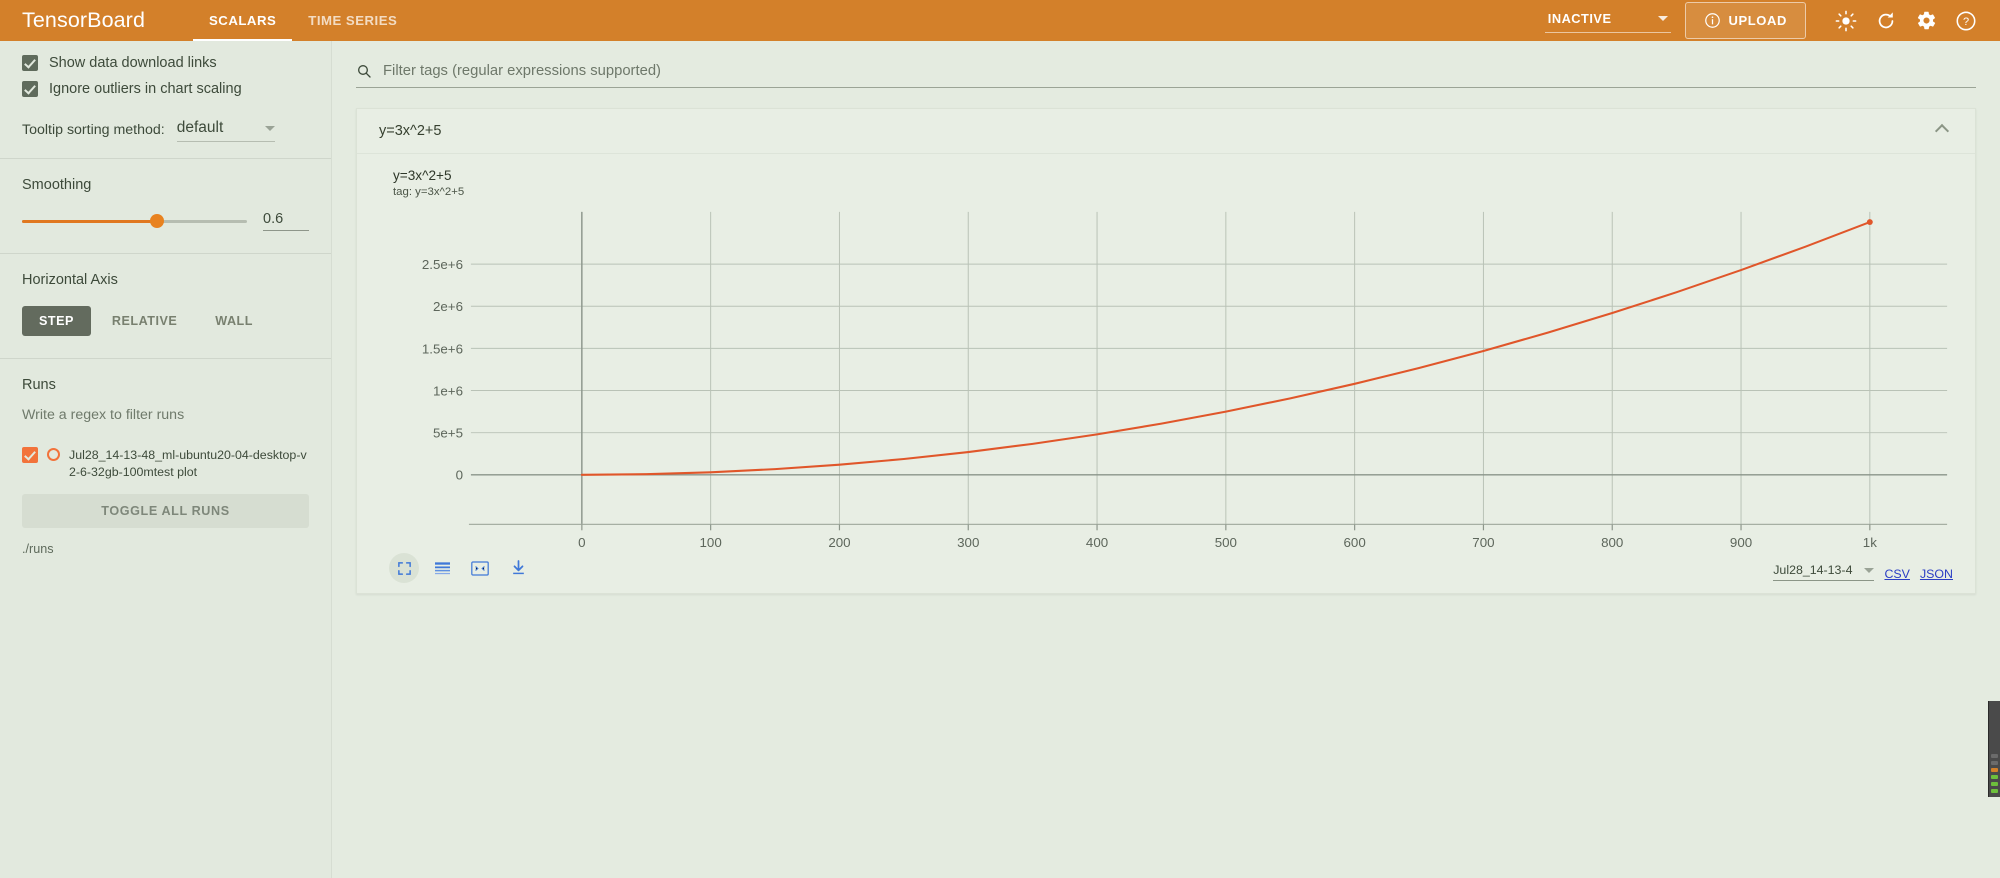 This screenshot has height=878, width=2000. Describe the element at coordinates (1846, 21) in the screenshot. I see `brightness-icon` at that location.